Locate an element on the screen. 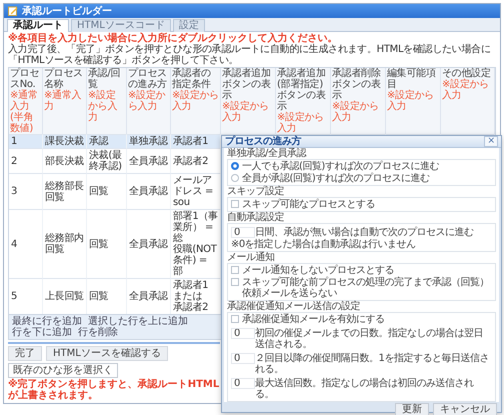  template-select: 既存のひな形を選択く is located at coordinates (63, 370).